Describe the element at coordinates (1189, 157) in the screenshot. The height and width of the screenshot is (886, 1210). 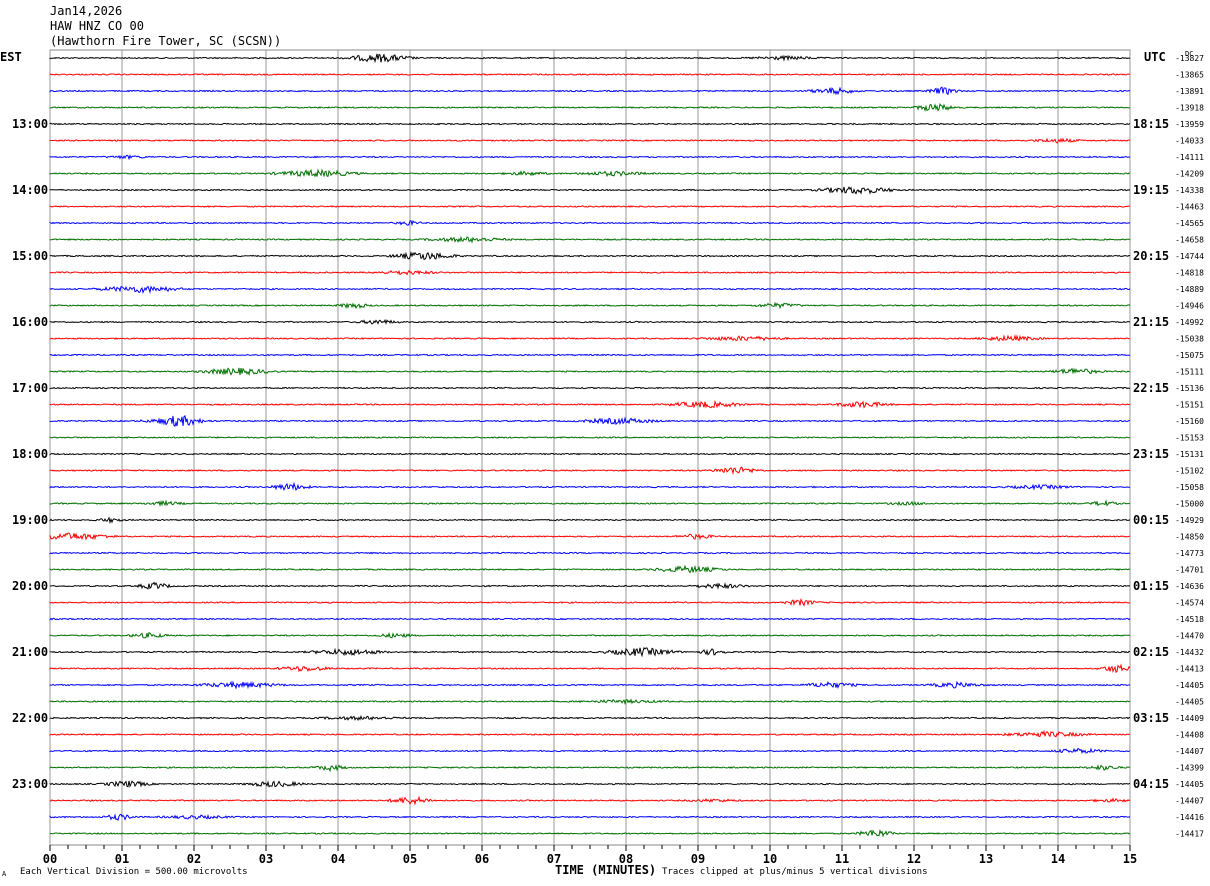
I see `dc-offset-label: -14111` at that location.